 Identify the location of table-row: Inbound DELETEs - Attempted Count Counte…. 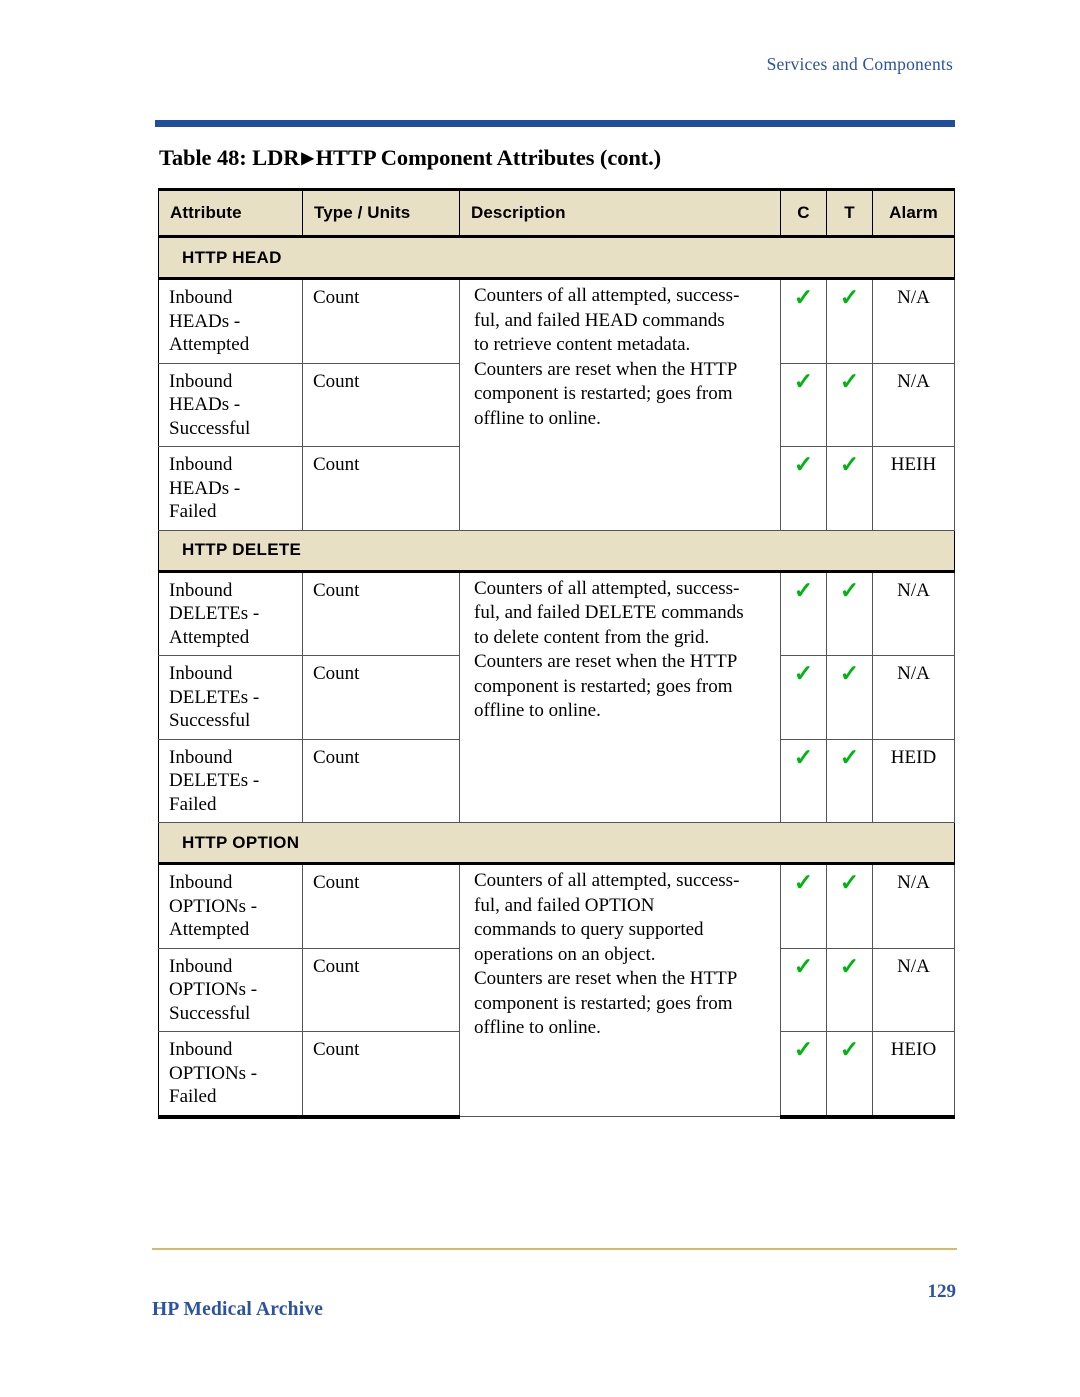
(556, 696).